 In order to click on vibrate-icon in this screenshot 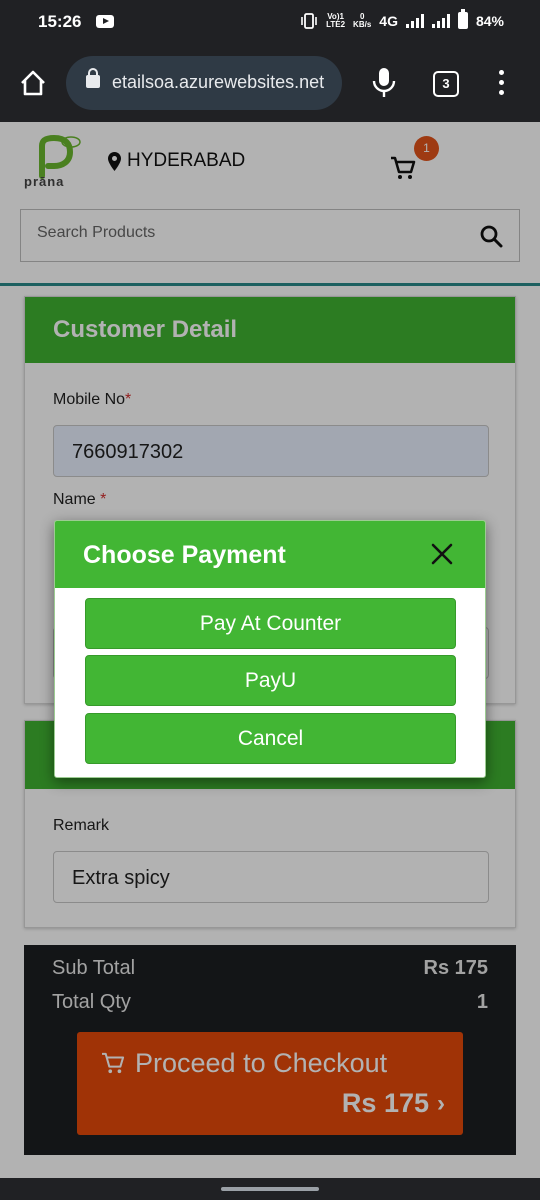, I will do `click(309, 20)`.